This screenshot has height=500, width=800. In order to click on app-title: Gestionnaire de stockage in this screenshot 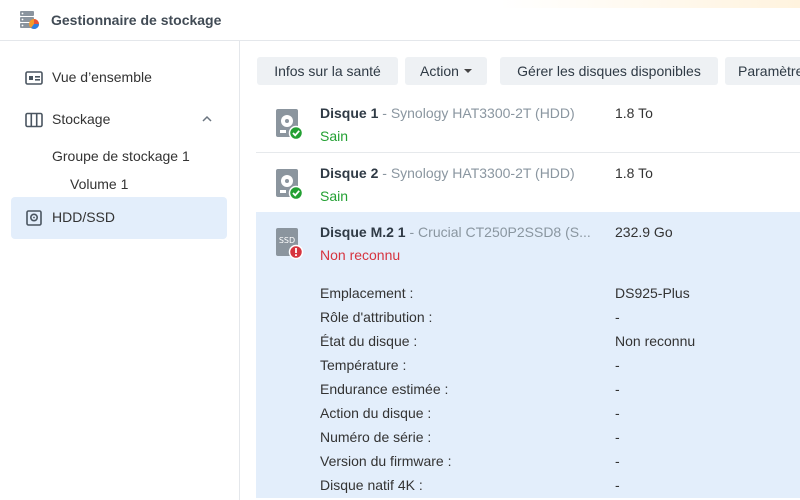, I will do `click(136, 20)`.